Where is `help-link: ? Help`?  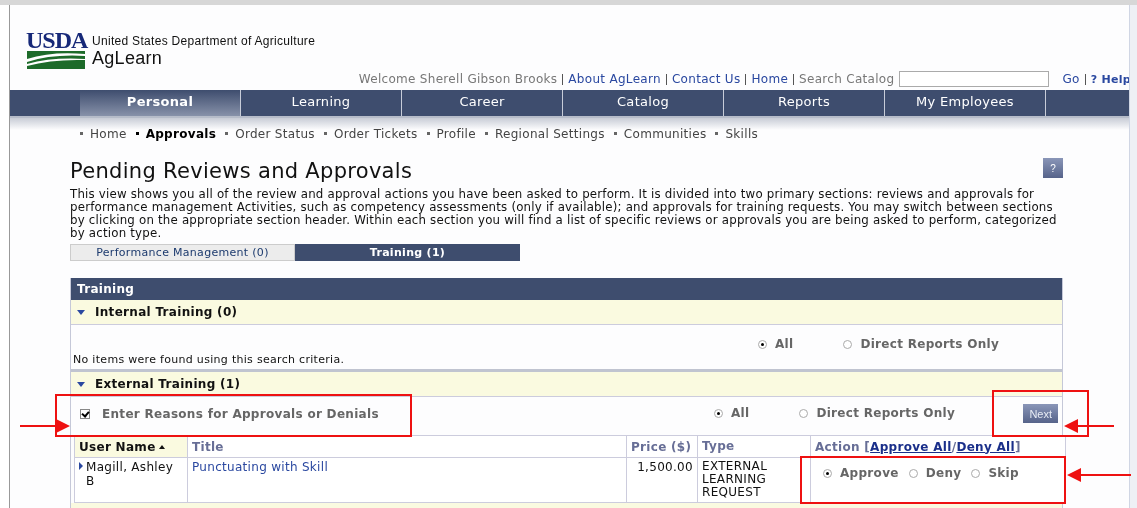 help-link: ? Help is located at coordinates (1110, 79).